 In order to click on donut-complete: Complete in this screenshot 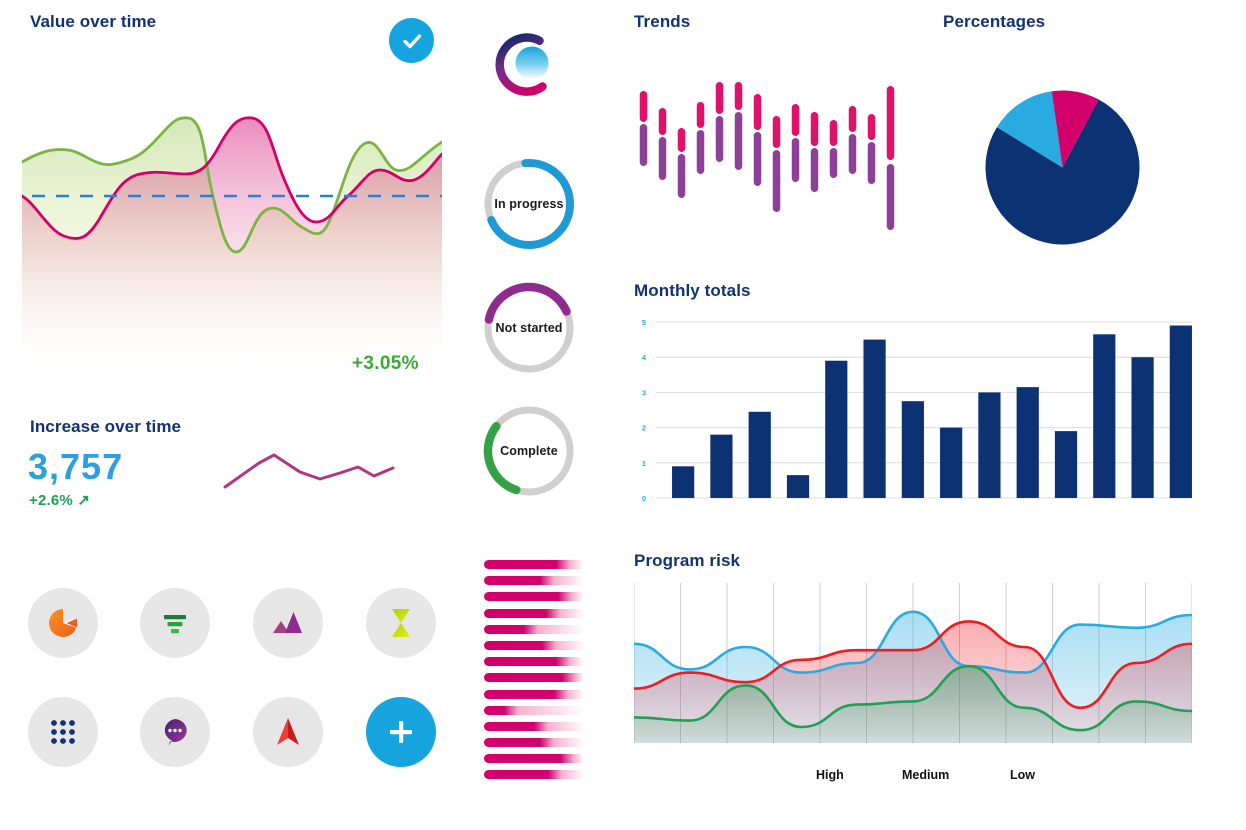, I will do `click(529, 451)`.